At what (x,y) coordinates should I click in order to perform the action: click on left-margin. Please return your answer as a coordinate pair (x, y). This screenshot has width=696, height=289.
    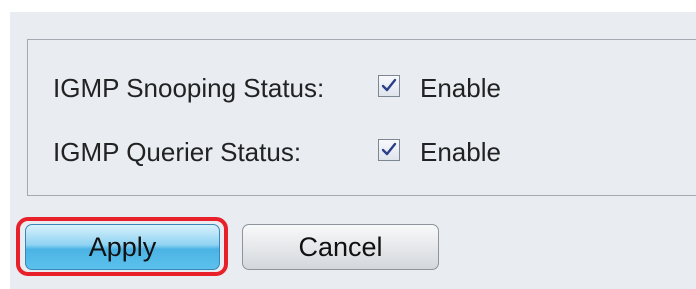
    Looking at the image, I should click on (5, 144).